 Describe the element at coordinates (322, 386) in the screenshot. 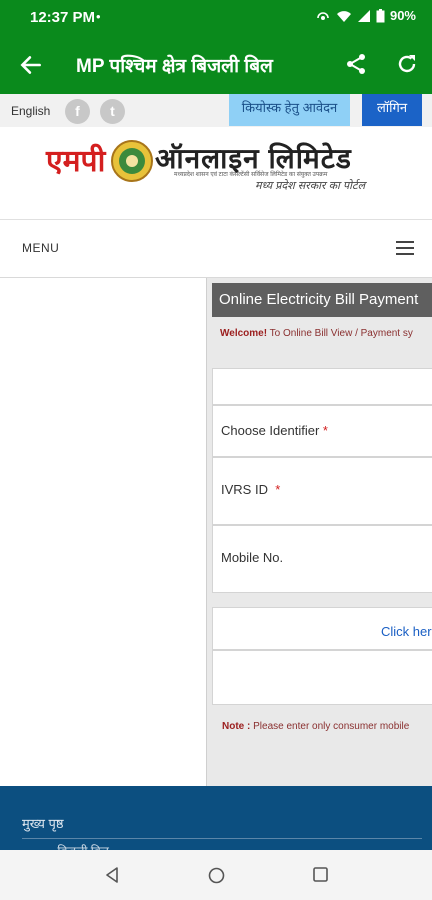

I see `blank-row` at that location.